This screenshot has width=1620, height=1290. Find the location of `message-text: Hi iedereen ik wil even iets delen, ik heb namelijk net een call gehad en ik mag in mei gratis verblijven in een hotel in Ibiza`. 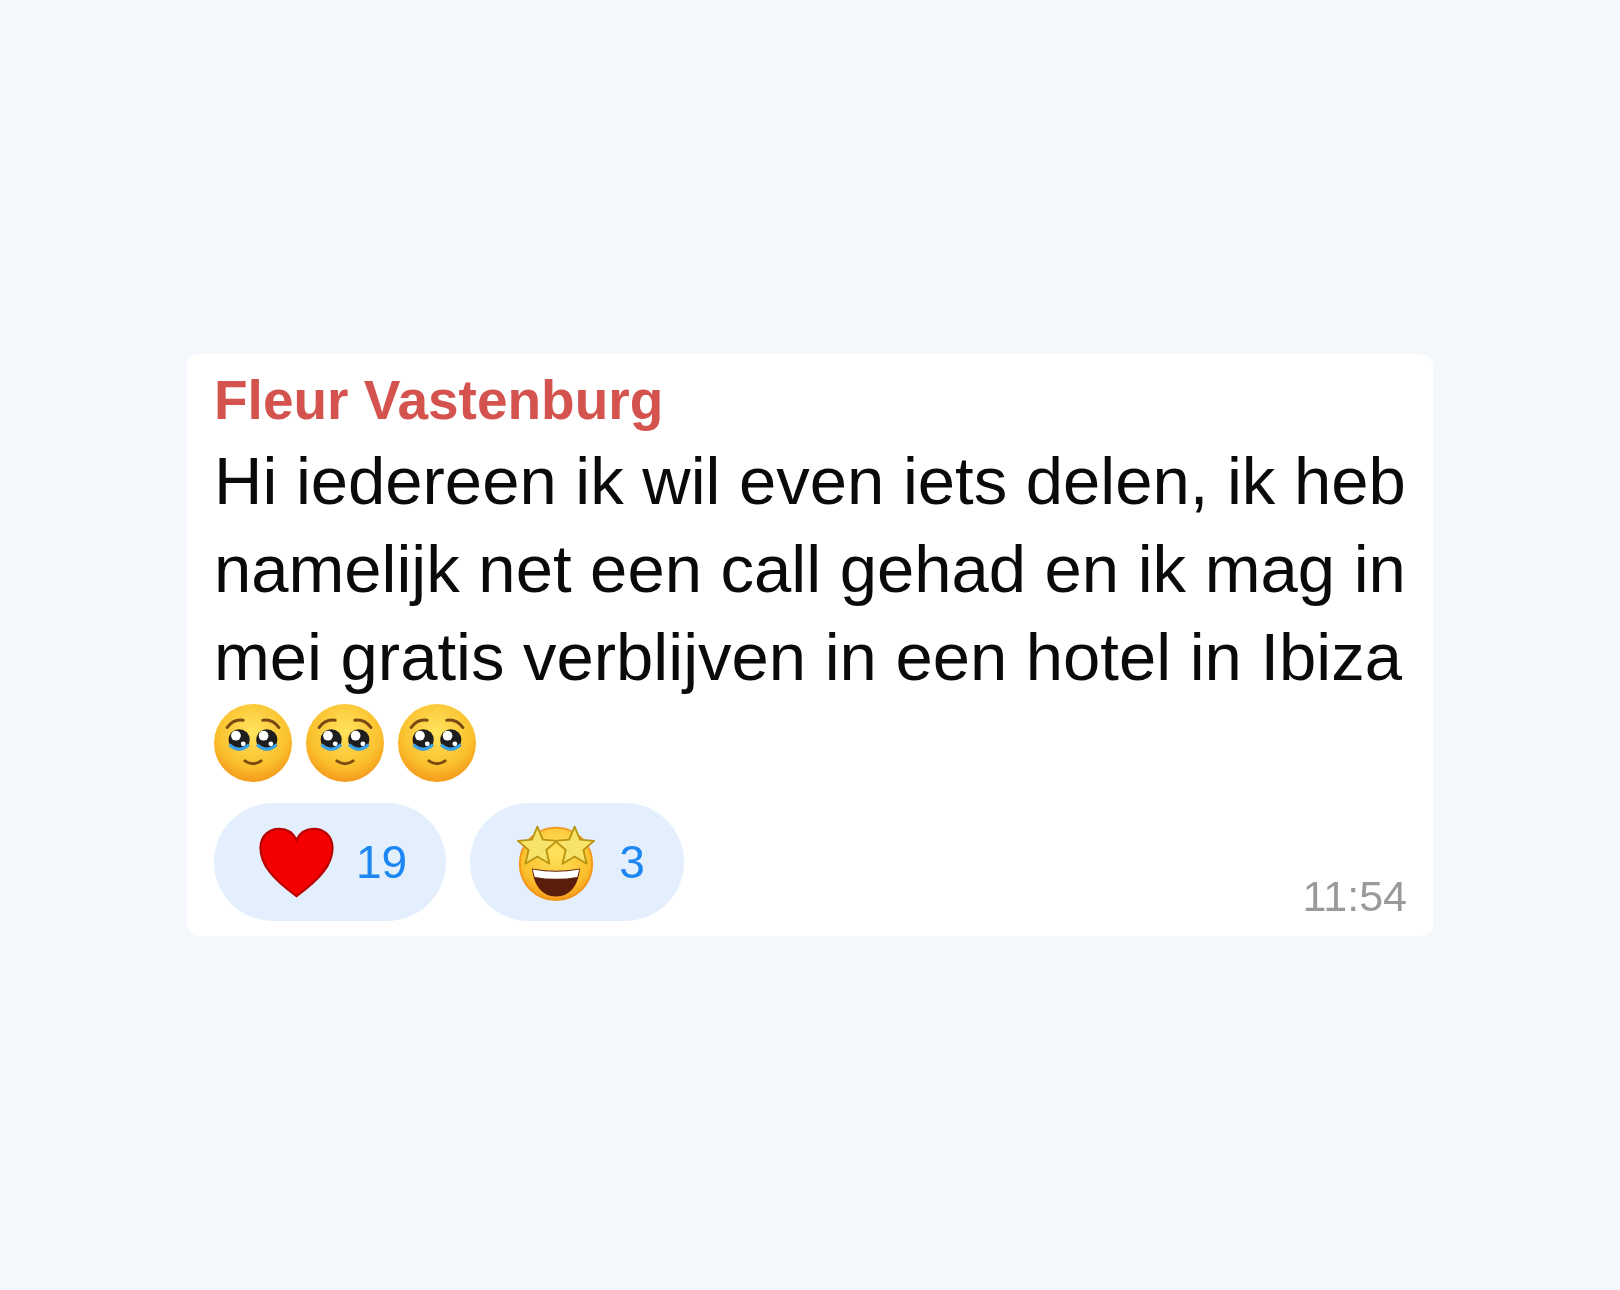

message-text: Hi iedereen ik wil even iets delen, ik heb namelijk net een call gehad en ik mag in mei gratis verblijven in een hotel in Ibiza is located at coordinates (810, 569).